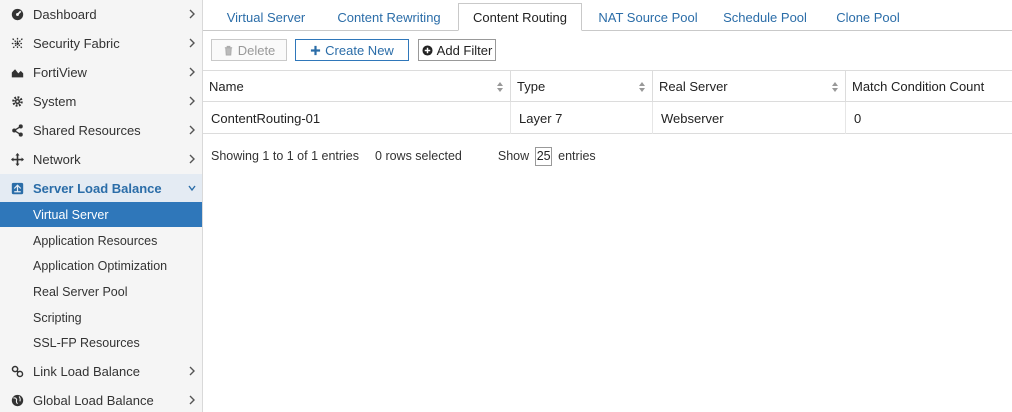  Describe the element at coordinates (285, 156) in the screenshot. I see `entries-info: Showing 1 to 1 of 1 entries` at that location.